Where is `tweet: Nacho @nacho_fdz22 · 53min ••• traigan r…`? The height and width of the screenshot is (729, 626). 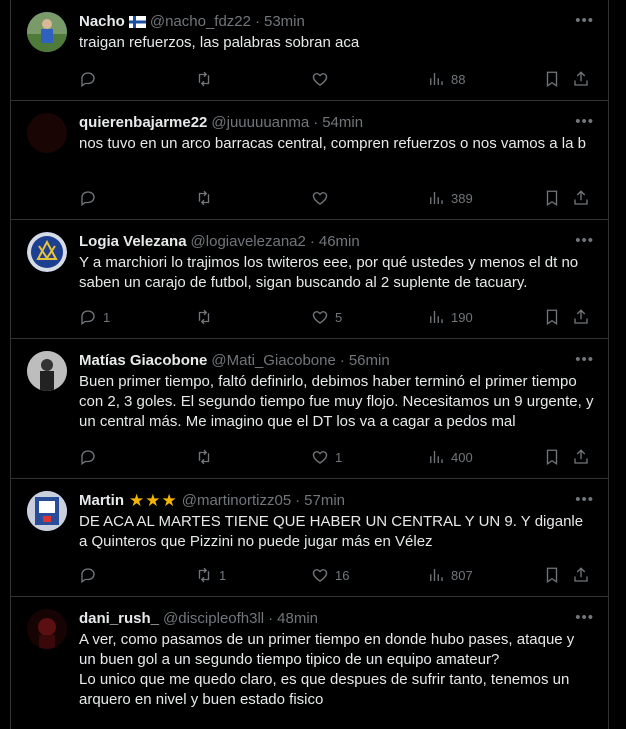 tweet: Nacho @nacho_fdz22 · 53min ••• traigan r… is located at coordinates (309, 50).